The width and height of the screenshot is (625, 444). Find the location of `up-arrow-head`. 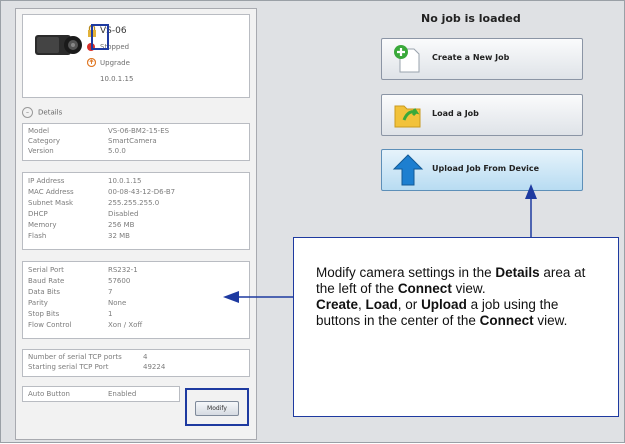

up-arrow-head is located at coordinates (531, 191).